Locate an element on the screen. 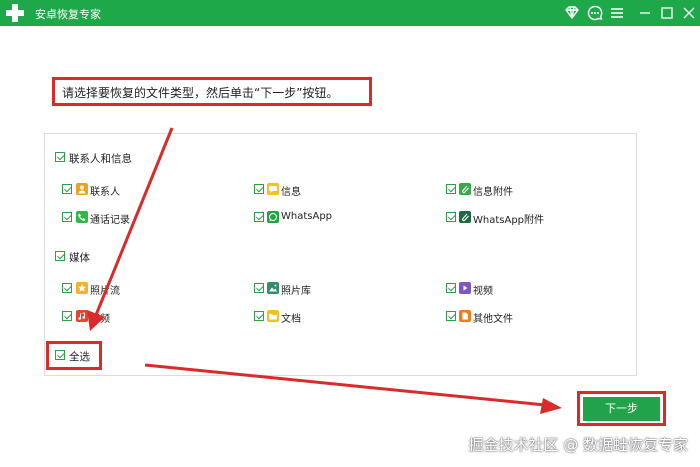  whatsapp-label: WhatsApp is located at coordinates (307, 216).